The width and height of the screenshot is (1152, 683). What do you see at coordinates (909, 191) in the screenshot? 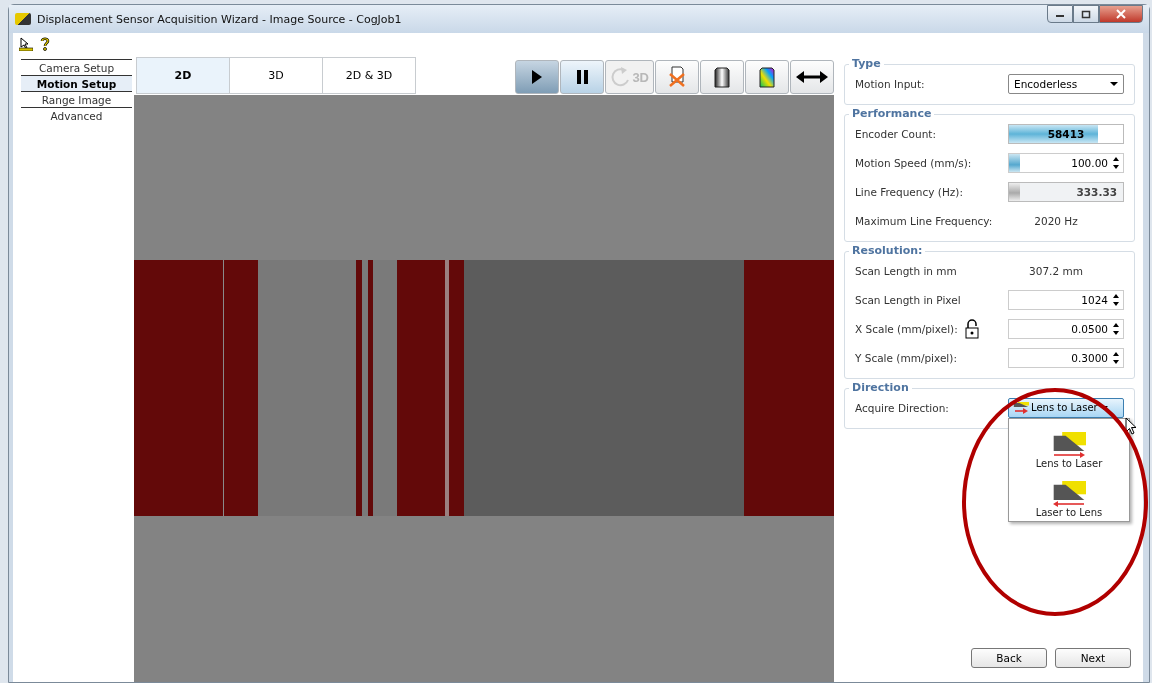
I see `field-label: Line Frequency (Hz):` at bounding box center [909, 191].